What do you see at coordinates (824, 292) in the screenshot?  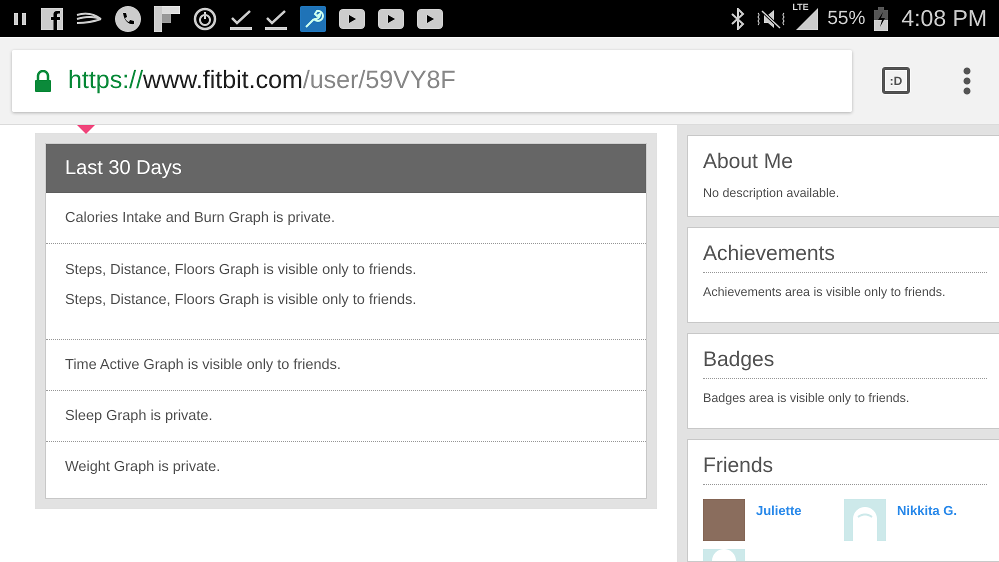 I see `section-text: Achievements area is visible only to friends.` at bounding box center [824, 292].